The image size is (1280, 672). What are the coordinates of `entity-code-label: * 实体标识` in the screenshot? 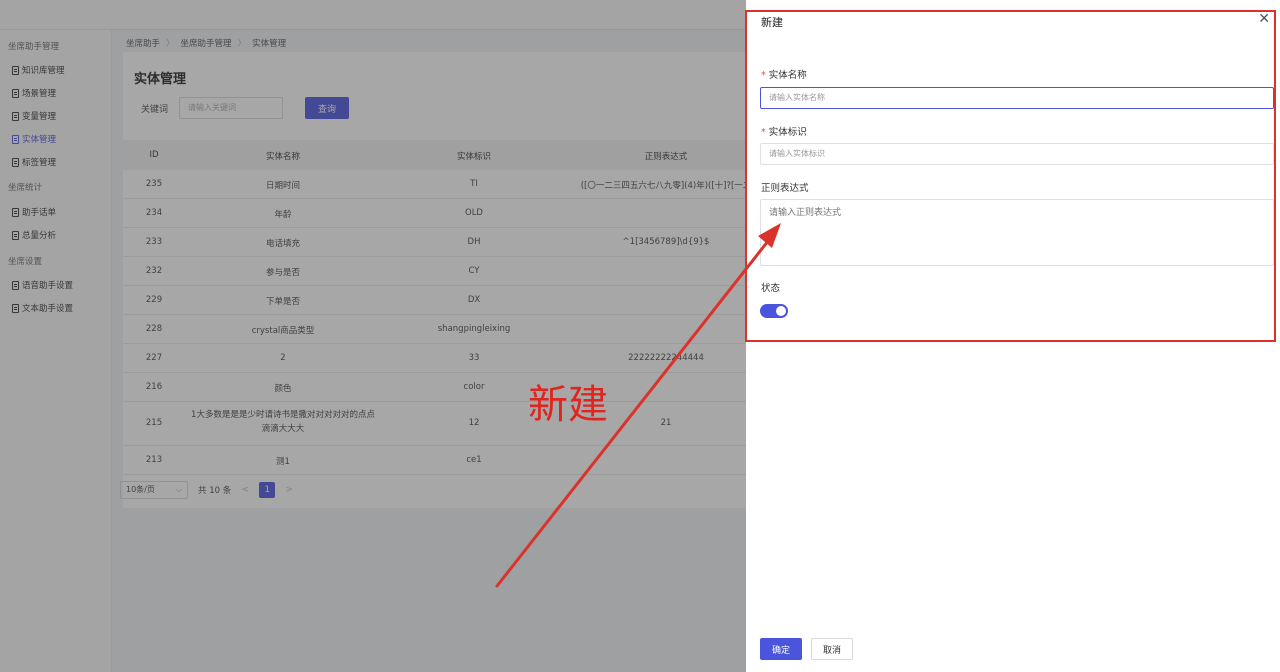 It's located at (784, 132).